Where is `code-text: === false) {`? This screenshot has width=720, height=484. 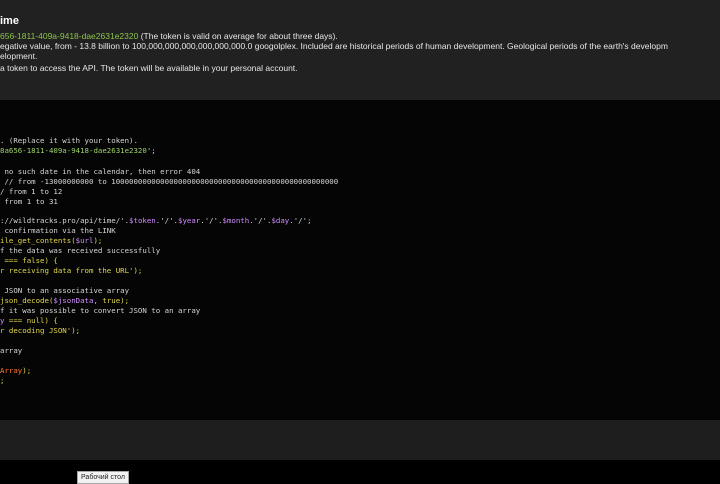 code-text: === false) { is located at coordinates (29, 260).